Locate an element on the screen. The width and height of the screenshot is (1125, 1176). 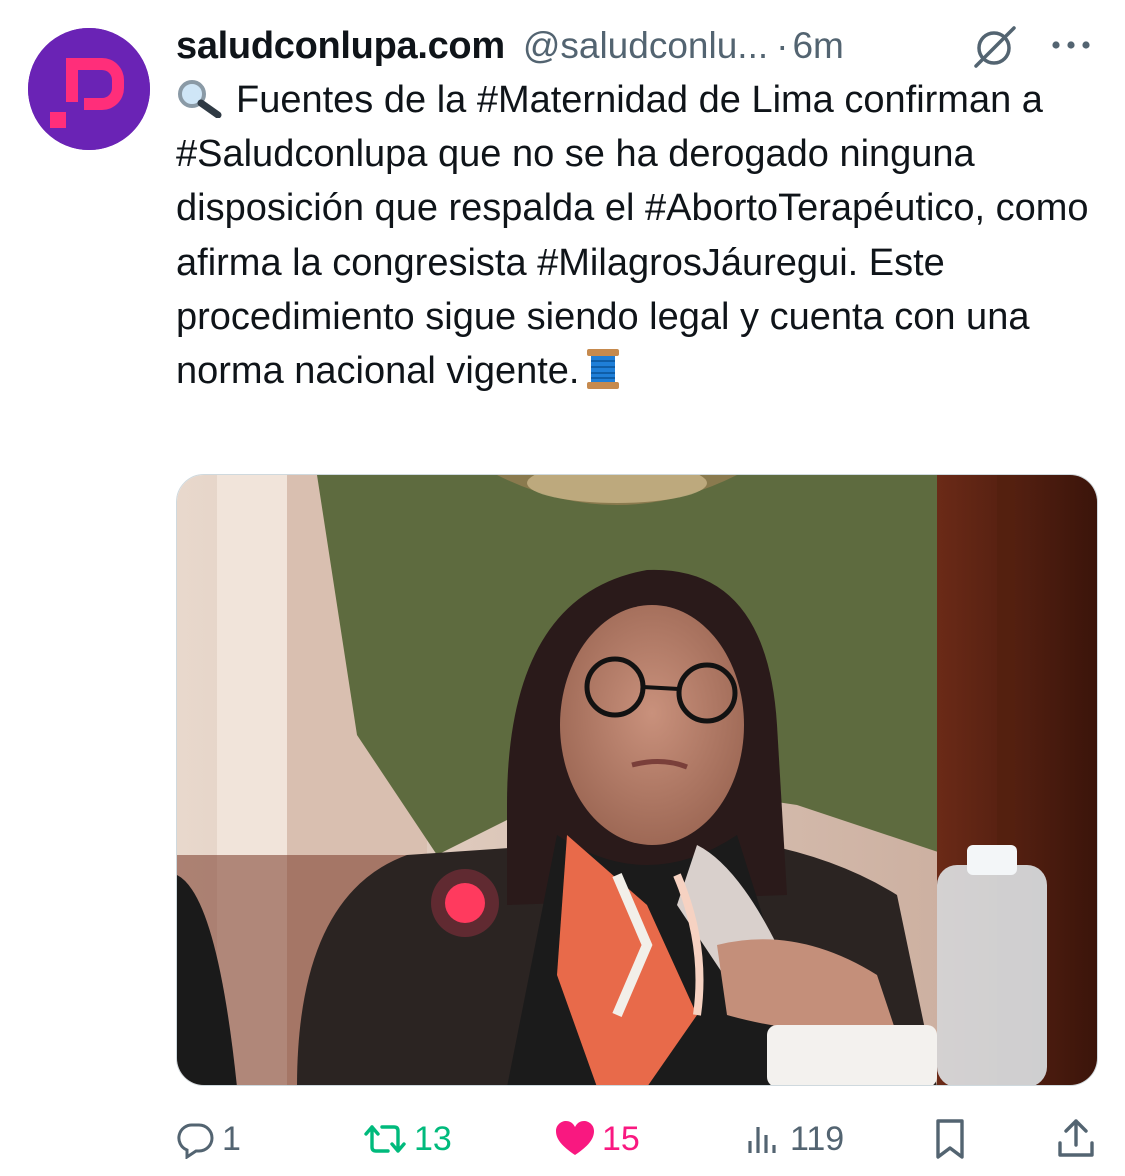
like-count: 15 is located at coordinates (621, 1138).